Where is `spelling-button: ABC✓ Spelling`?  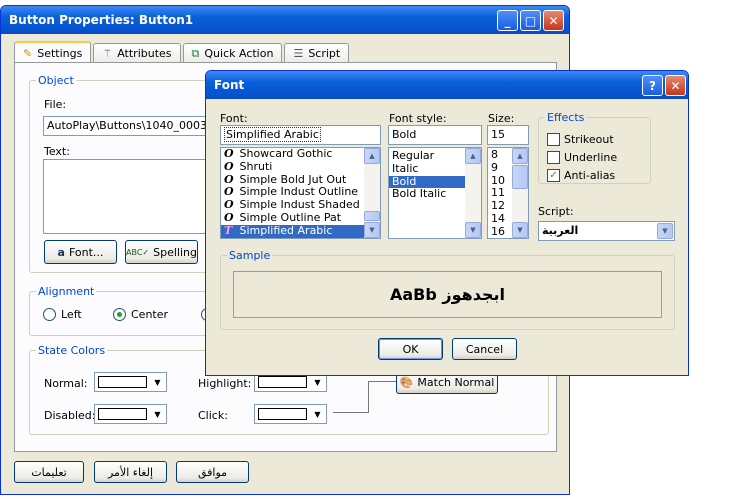 spelling-button: ABC✓ Spelling is located at coordinates (161, 252).